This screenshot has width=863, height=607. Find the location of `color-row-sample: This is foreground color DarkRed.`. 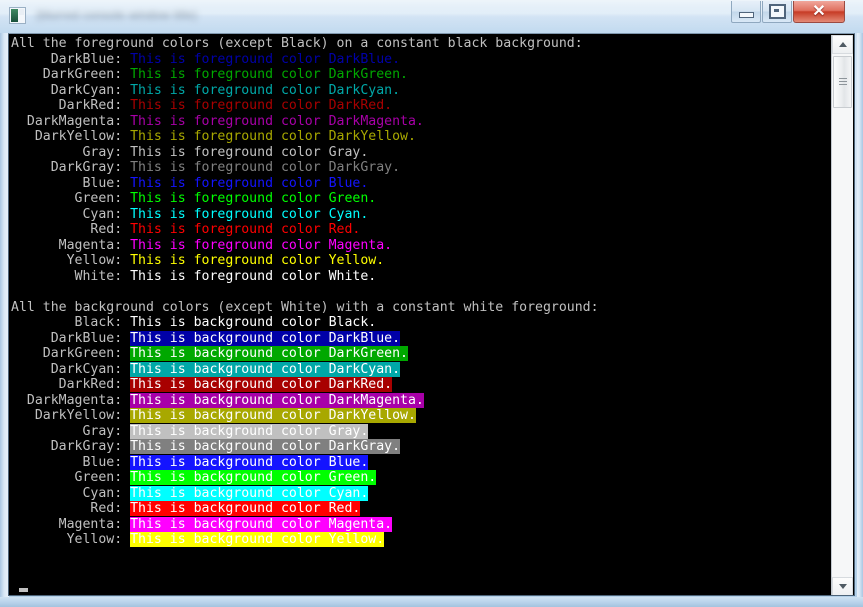

color-row-sample: This is foreground color DarkRed. is located at coordinates (261, 105).